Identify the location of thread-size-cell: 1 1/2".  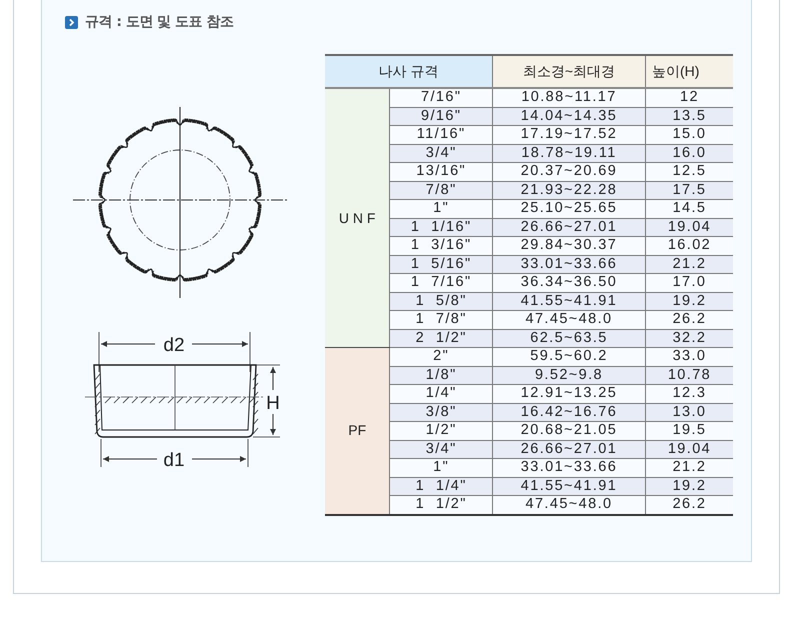
(441, 505).